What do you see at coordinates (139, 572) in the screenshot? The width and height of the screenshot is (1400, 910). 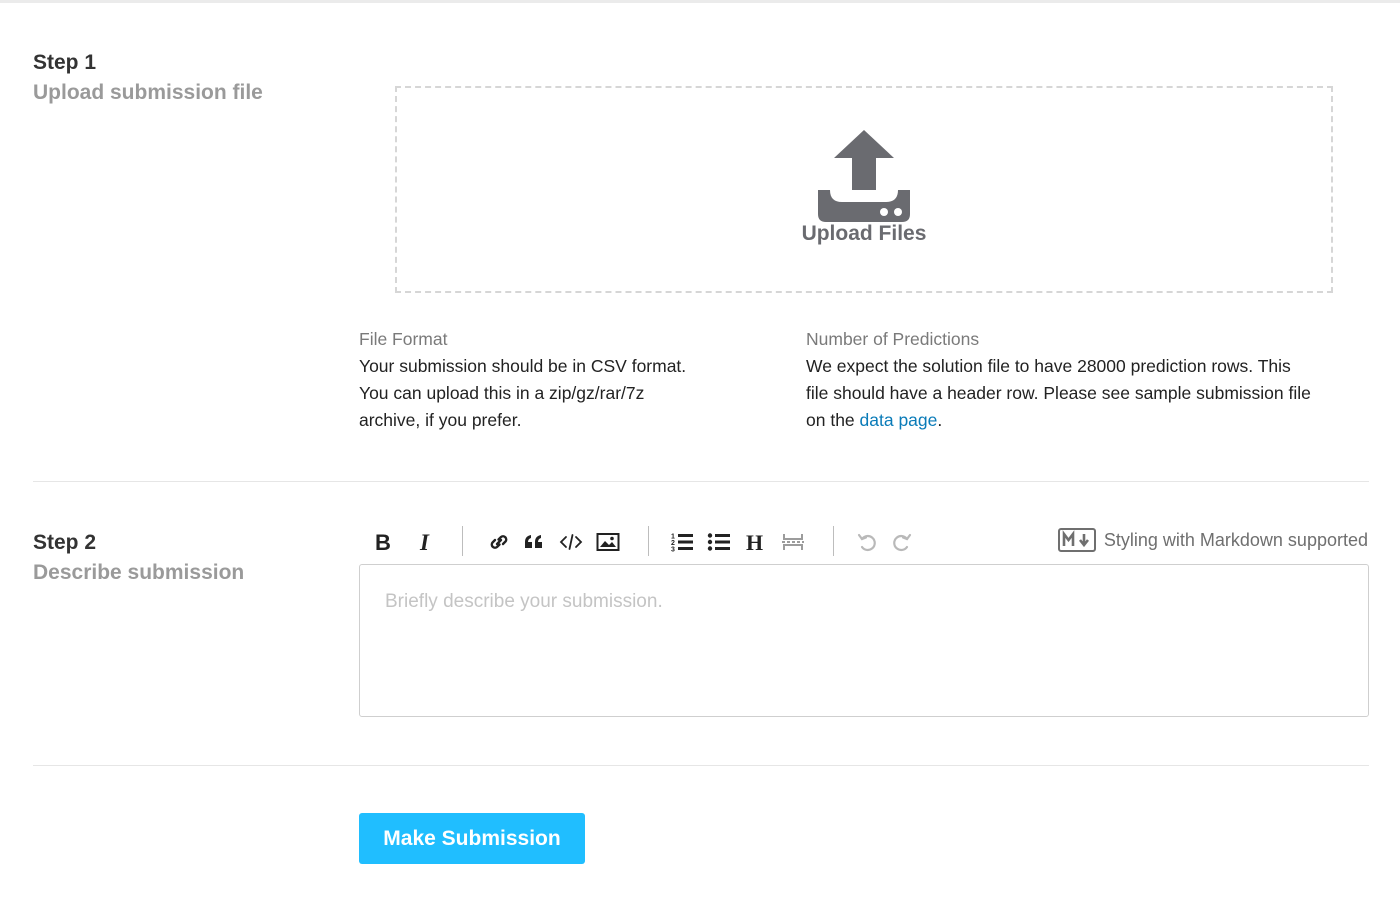 I see `step2-subtitle: Describe submission` at bounding box center [139, 572].